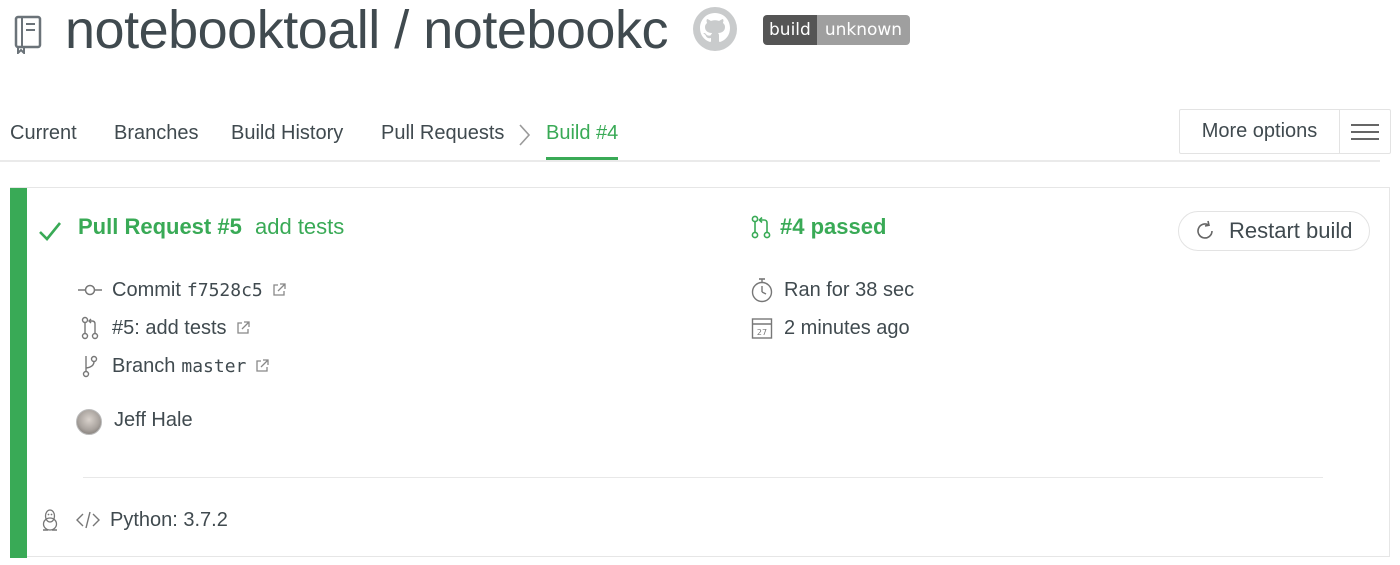 This screenshot has width=1400, height=565. I want to click on branch-row: Branch master, so click(174, 366).